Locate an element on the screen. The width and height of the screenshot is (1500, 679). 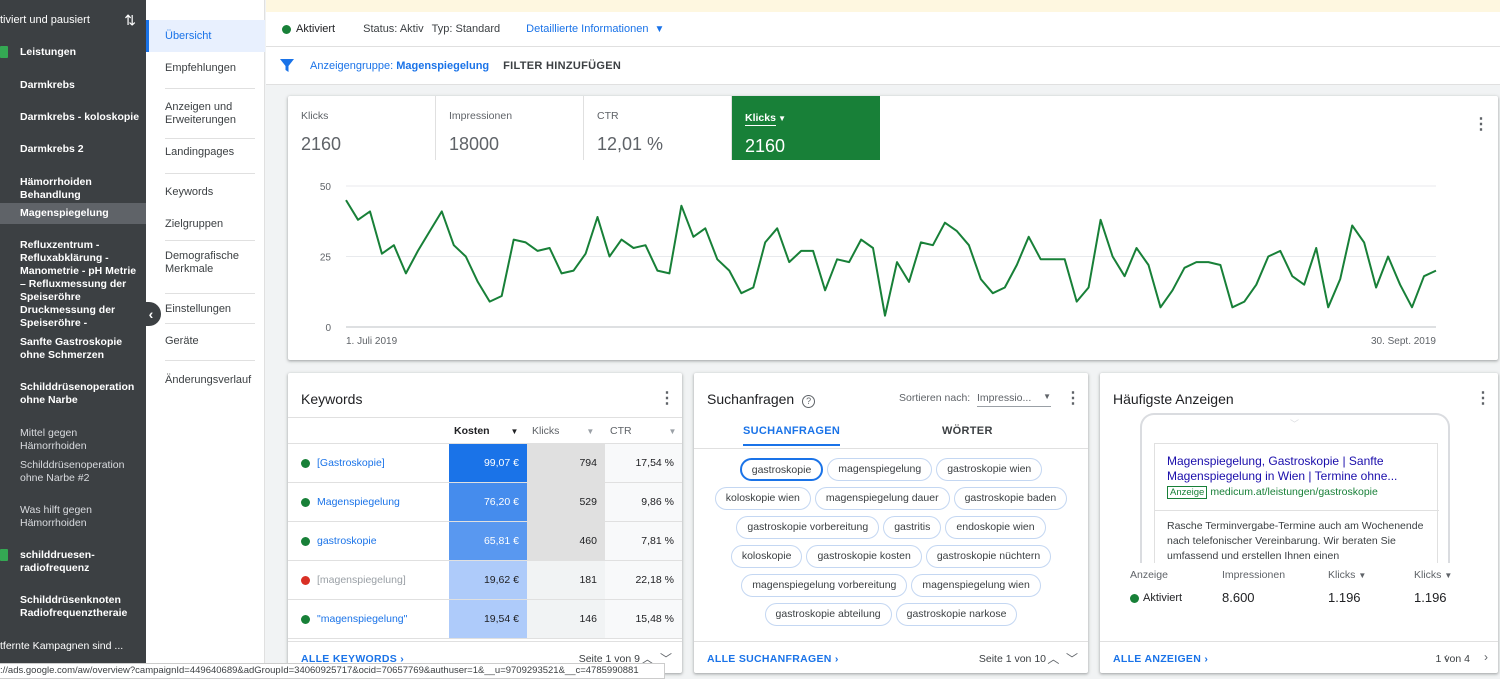
keyword-cell: [magenspiegelung] is located at coordinates (368, 580).